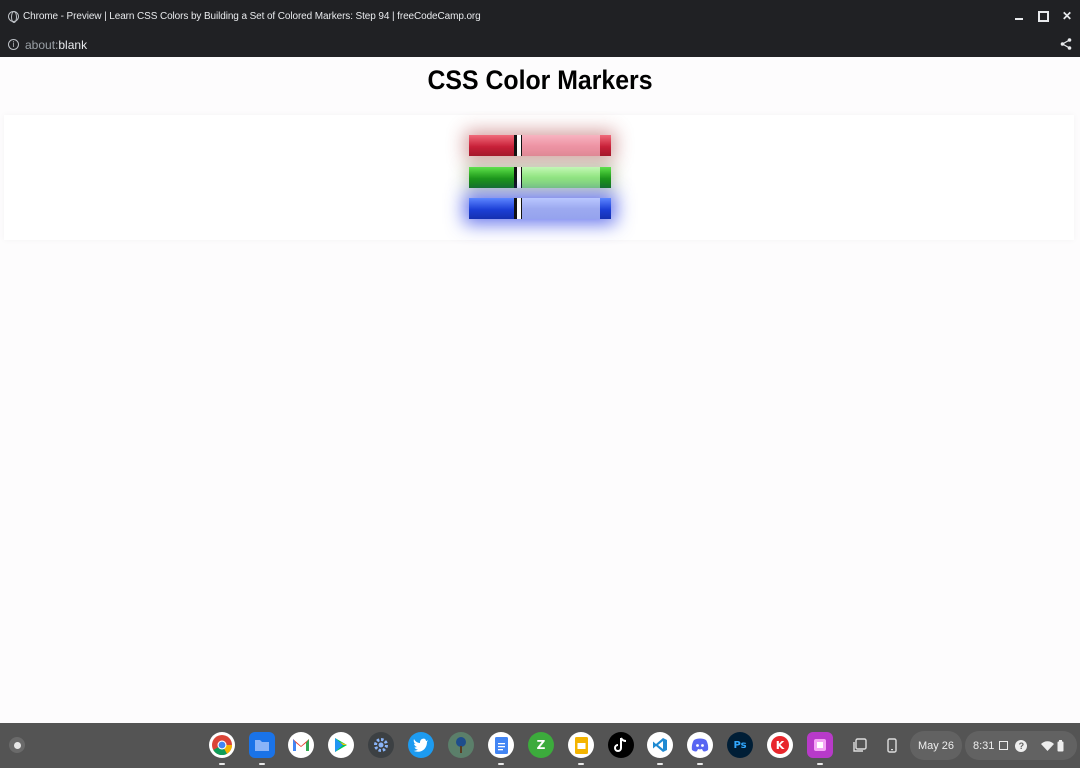 The height and width of the screenshot is (768, 1080). I want to click on maximize-icon, so click(1043, 16).